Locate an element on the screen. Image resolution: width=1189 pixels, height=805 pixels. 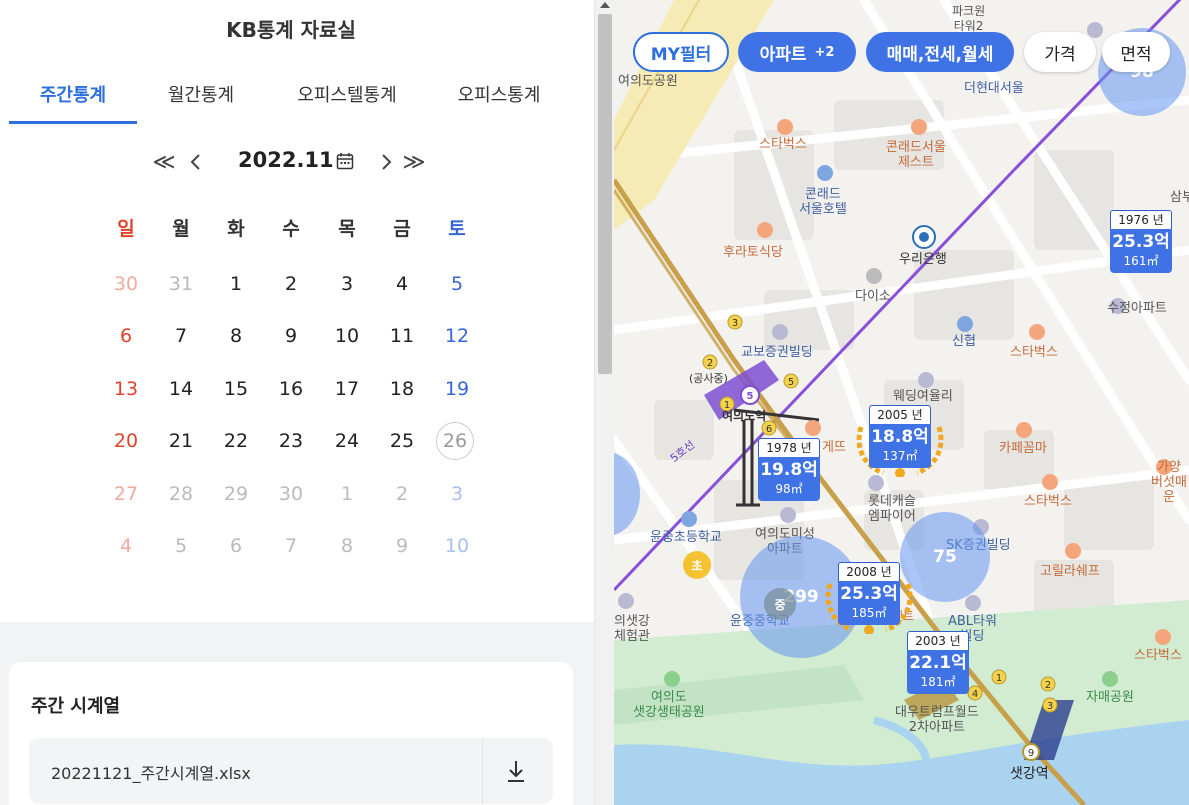
calendar-day: 15 is located at coordinates (236, 389).